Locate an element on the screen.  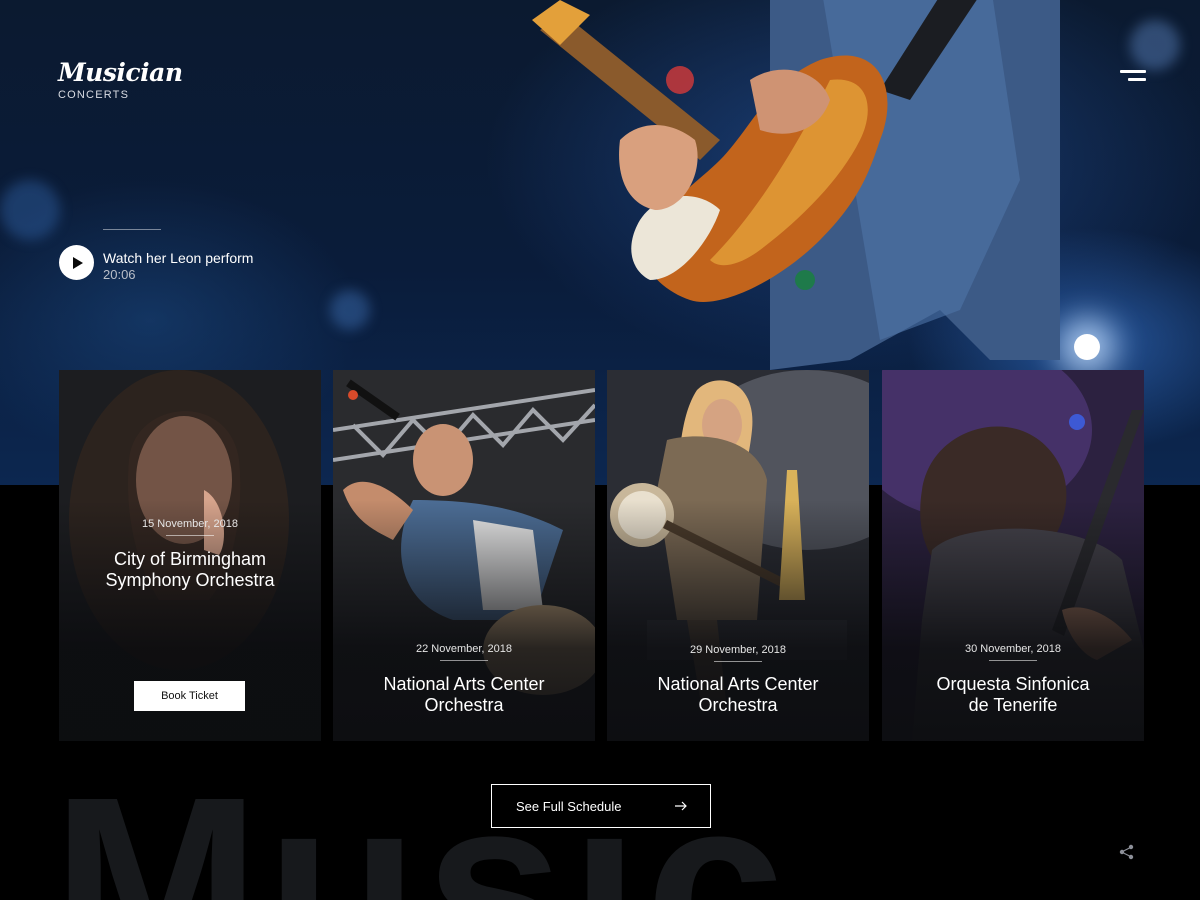
play-icon is located at coordinates (77, 262).